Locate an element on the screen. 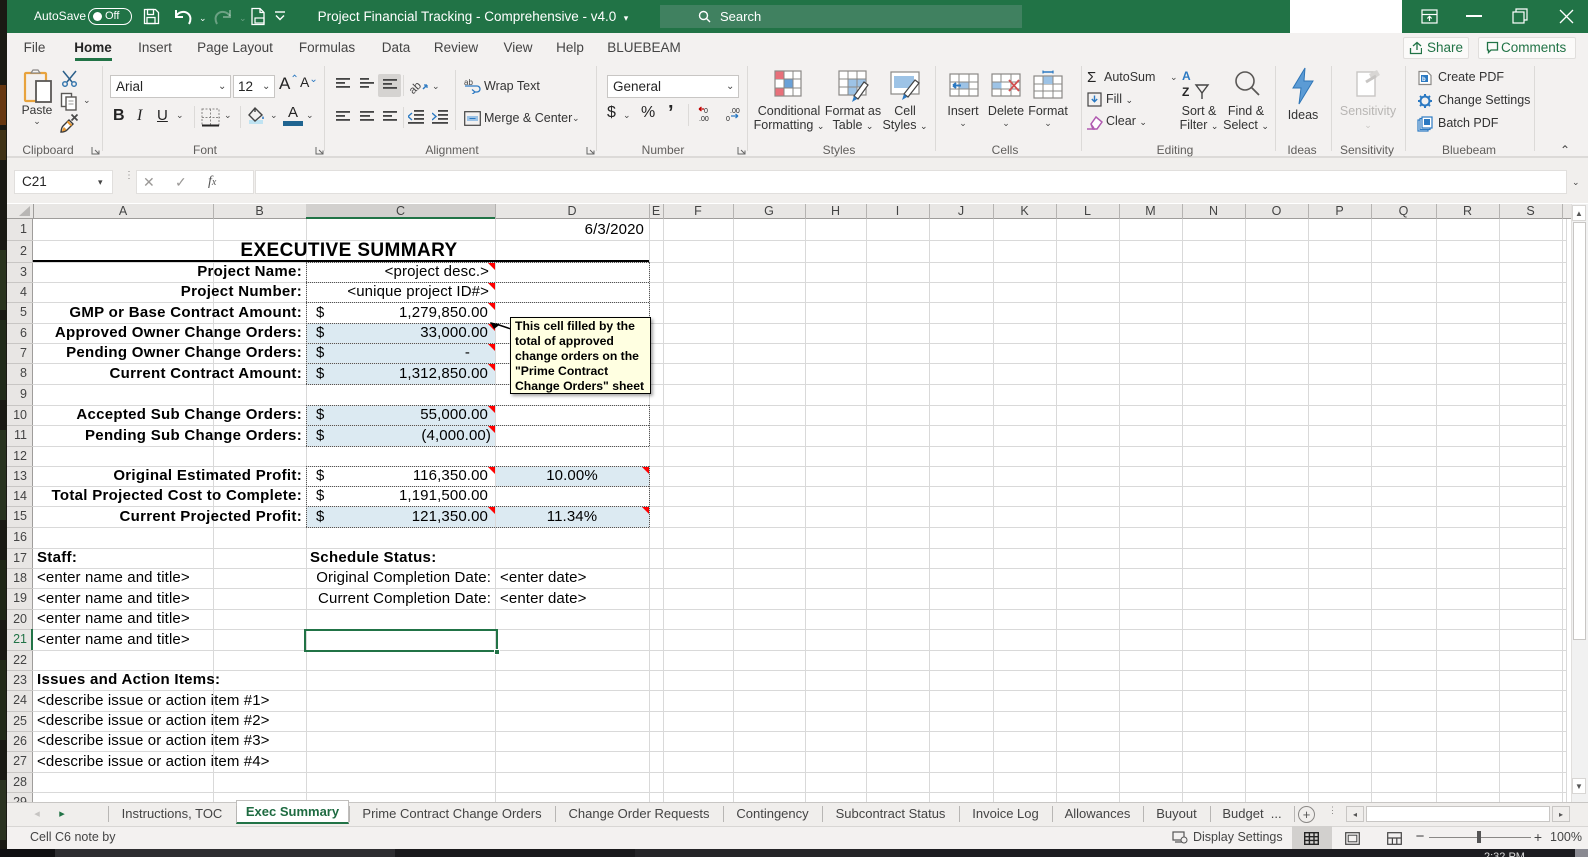 Image resolution: width=1588 pixels, height=857 pixels. svg-text: A is located at coordinates (1186, 76).